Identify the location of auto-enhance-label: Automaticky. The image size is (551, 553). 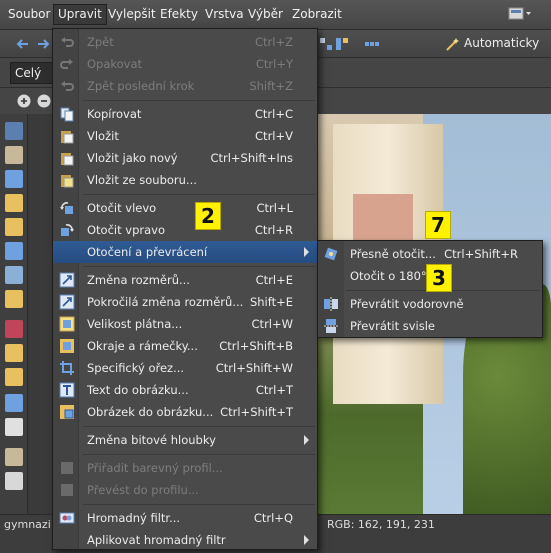
(501, 43).